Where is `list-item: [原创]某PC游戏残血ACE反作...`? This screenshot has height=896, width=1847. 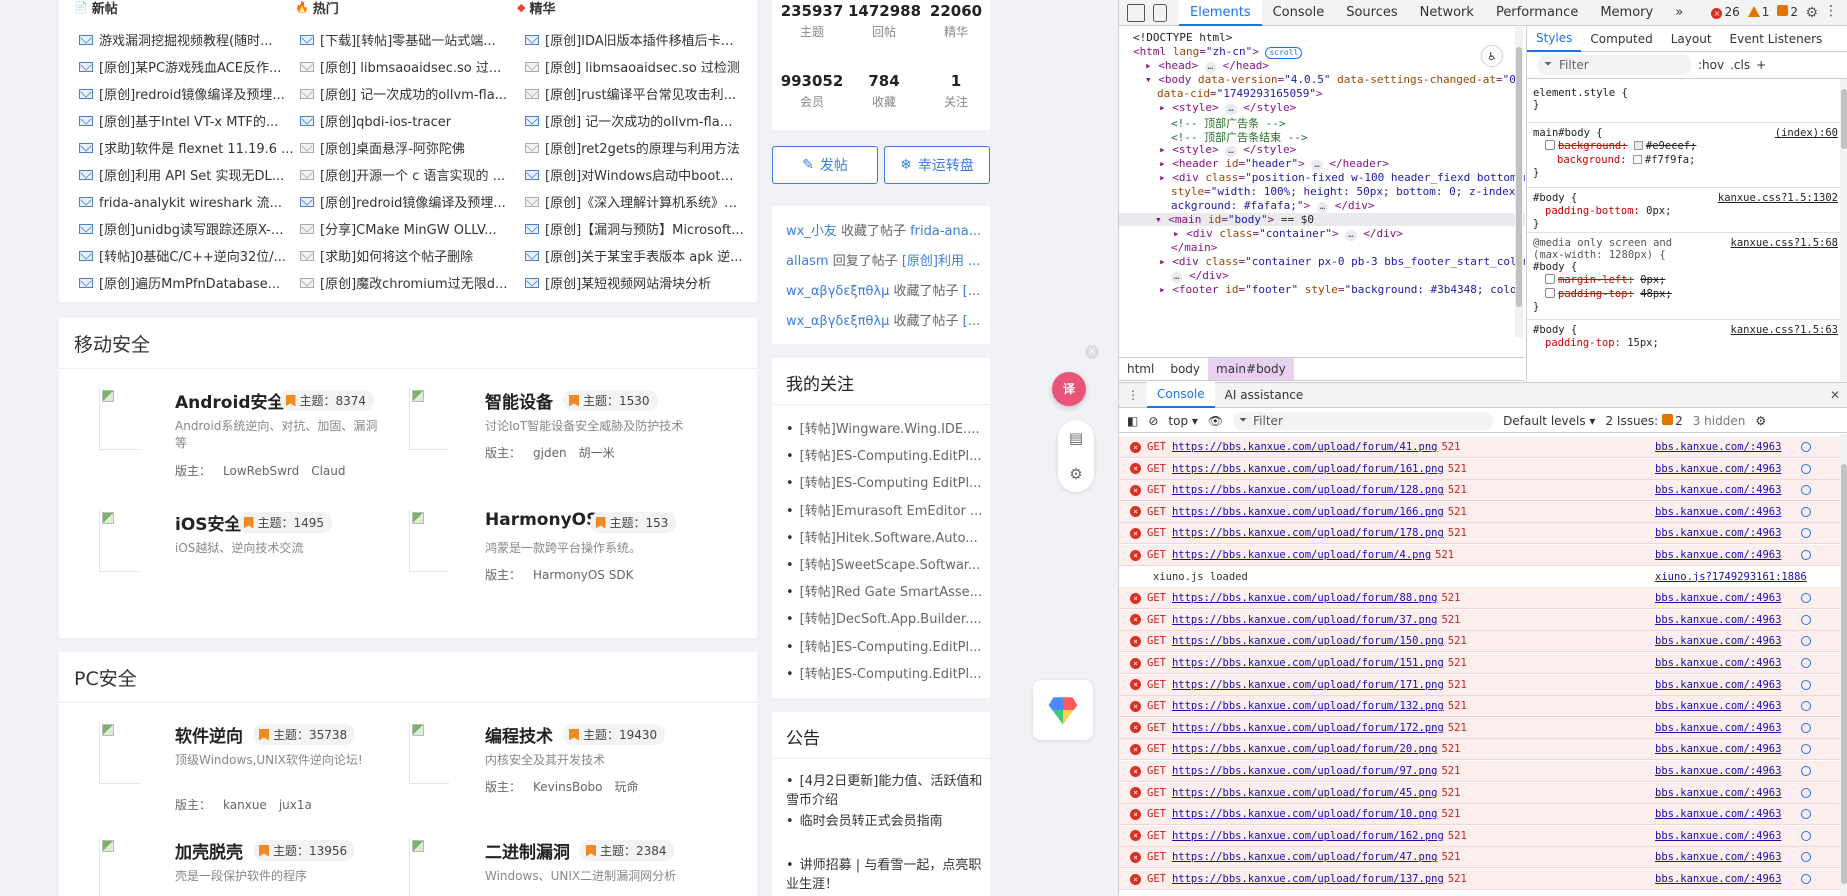 list-item: [原创]某PC游戏残血ACE反作... is located at coordinates (189, 66).